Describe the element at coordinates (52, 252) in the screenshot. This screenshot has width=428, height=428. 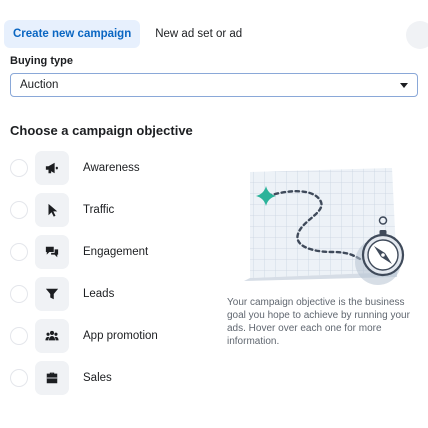
I see `chat-bubbles-icon` at that location.